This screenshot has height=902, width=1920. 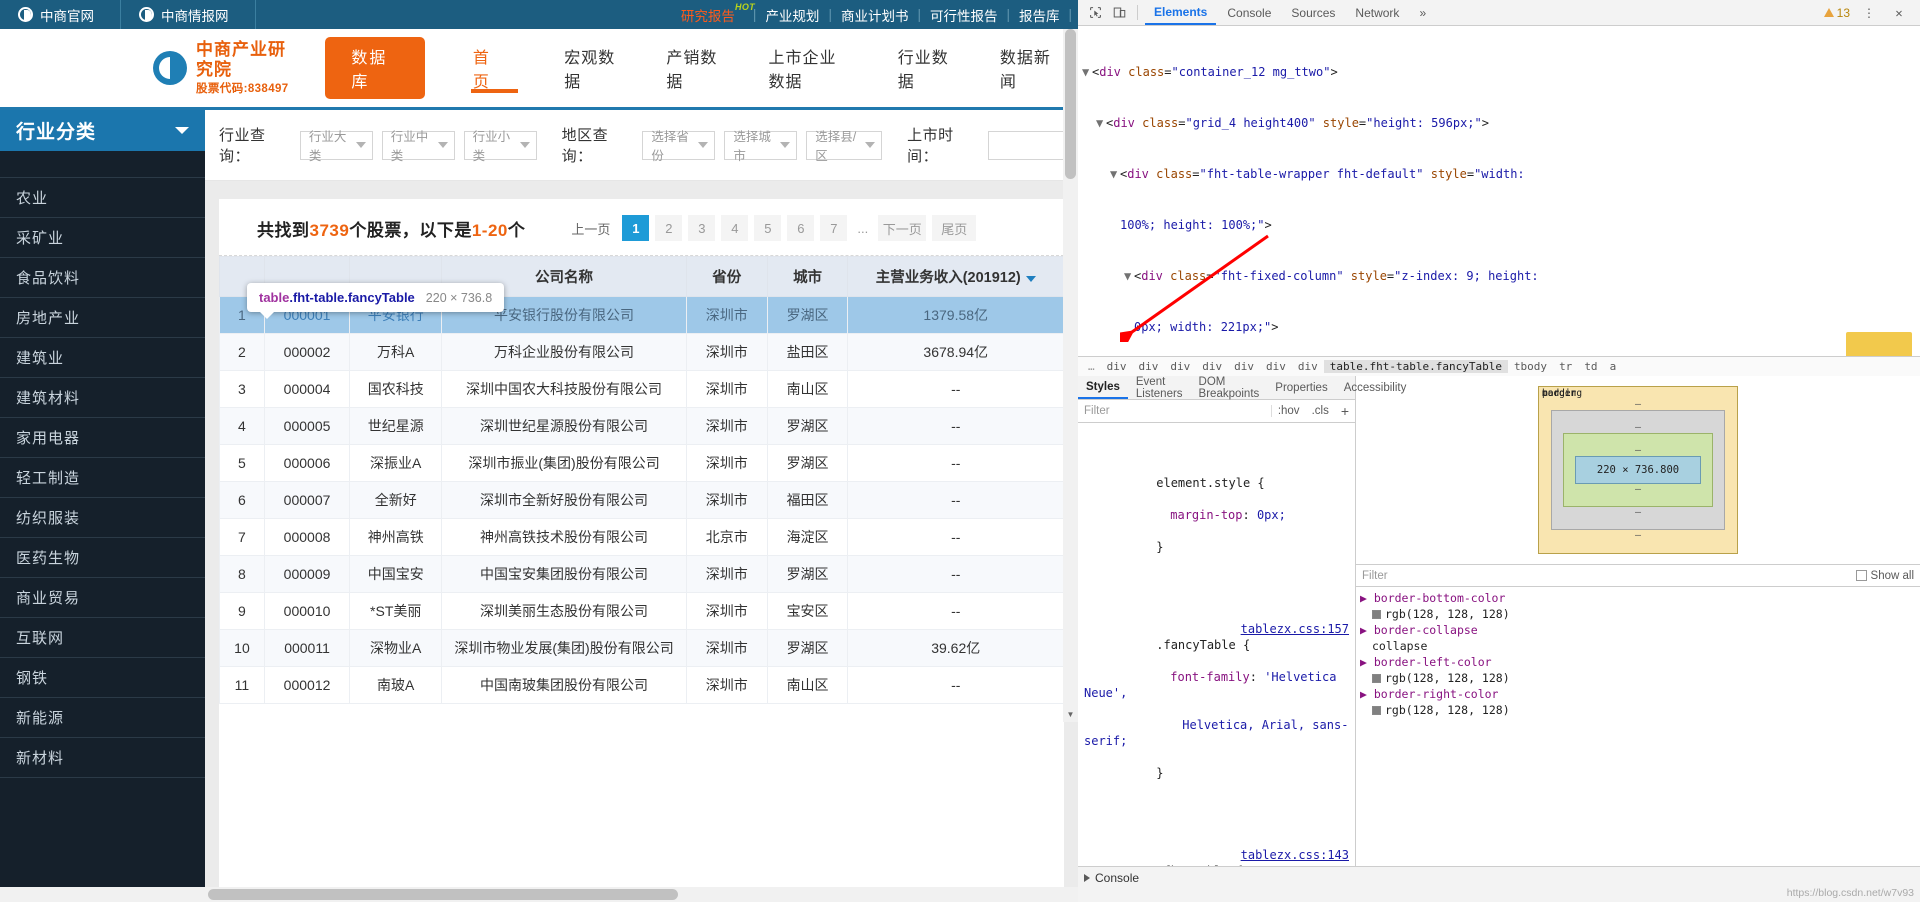 What do you see at coordinates (1590, 366) in the screenshot?
I see `breadcrumb-item: td` at bounding box center [1590, 366].